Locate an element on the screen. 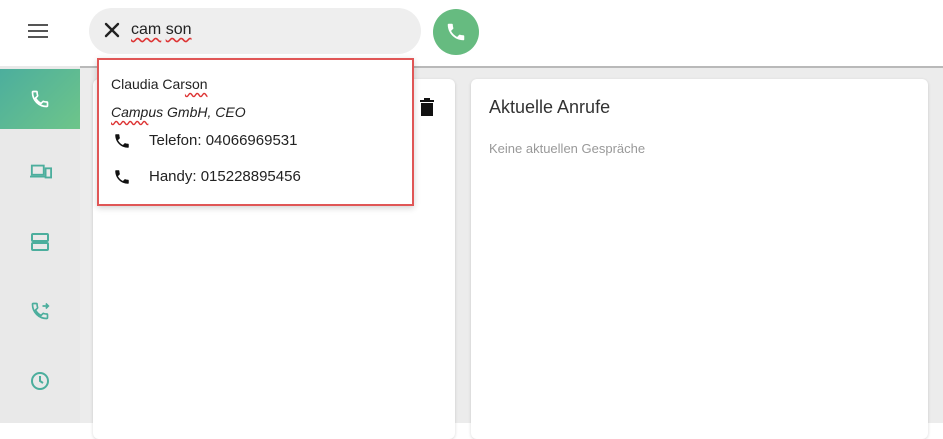 The height and width of the screenshot is (439, 943). sidebar is located at coordinates (40, 244).